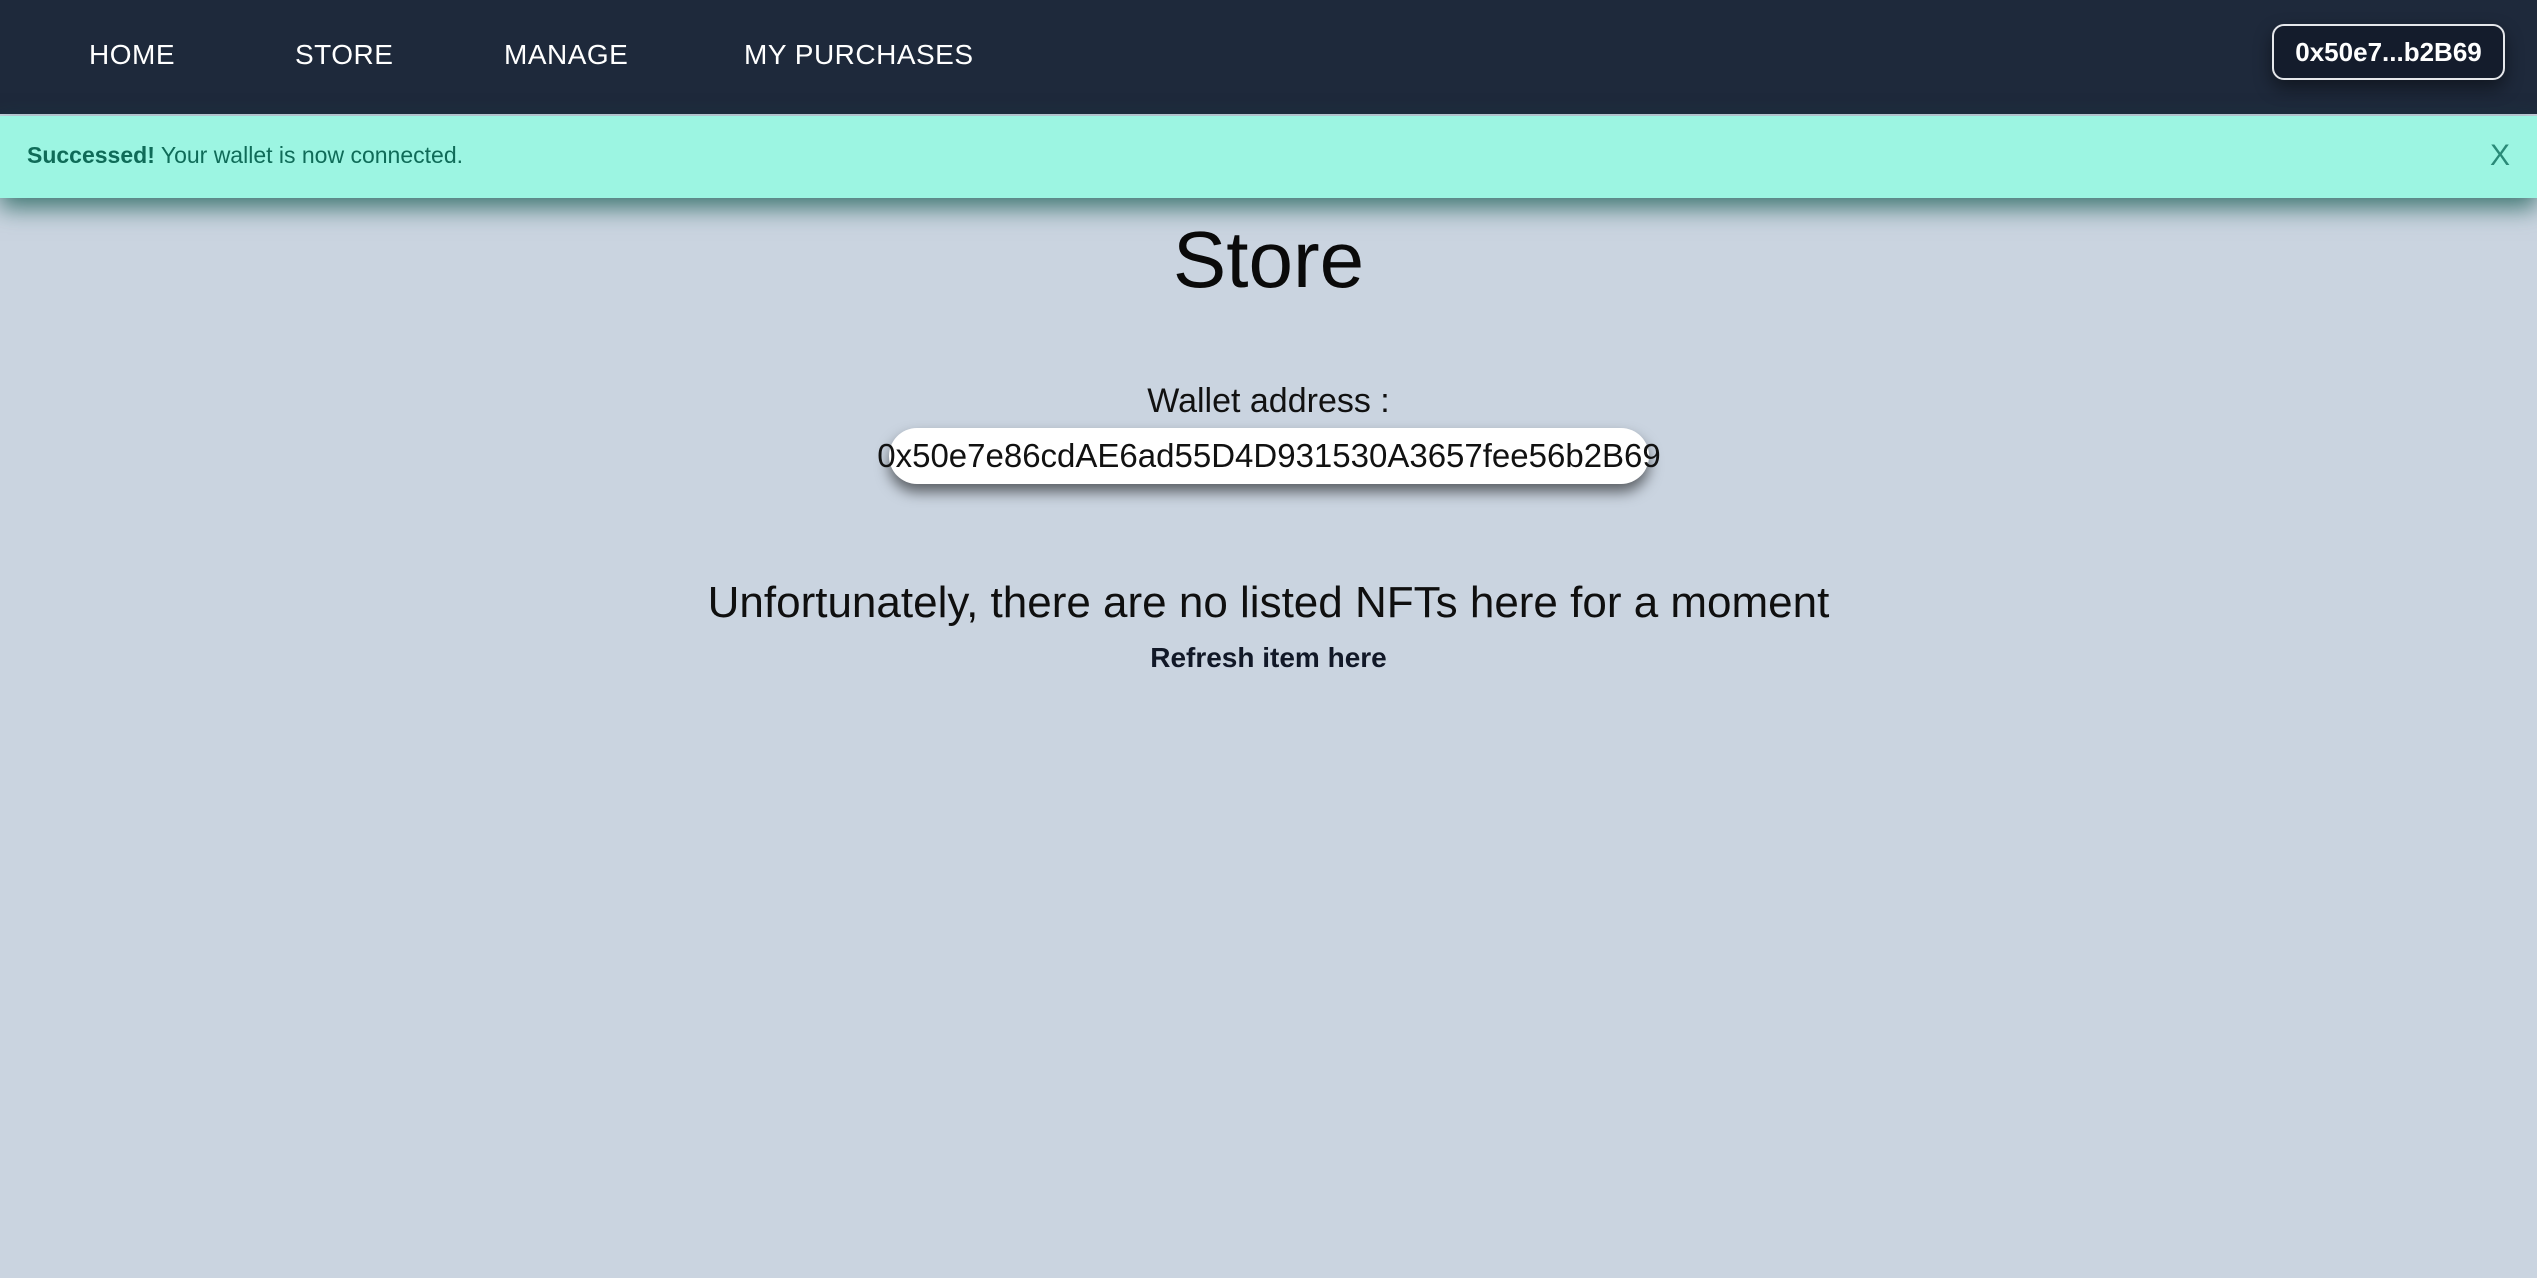 This screenshot has height=1278, width=2537. I want to click on alert-text: Successed! Your wallet is now connected., so click(245, 155).